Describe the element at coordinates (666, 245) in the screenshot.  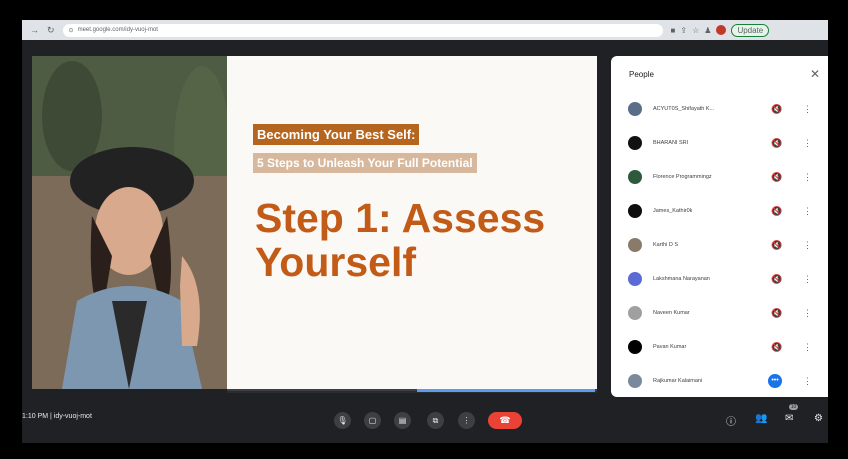
I see `participant-name: Karthi D S` at that location.